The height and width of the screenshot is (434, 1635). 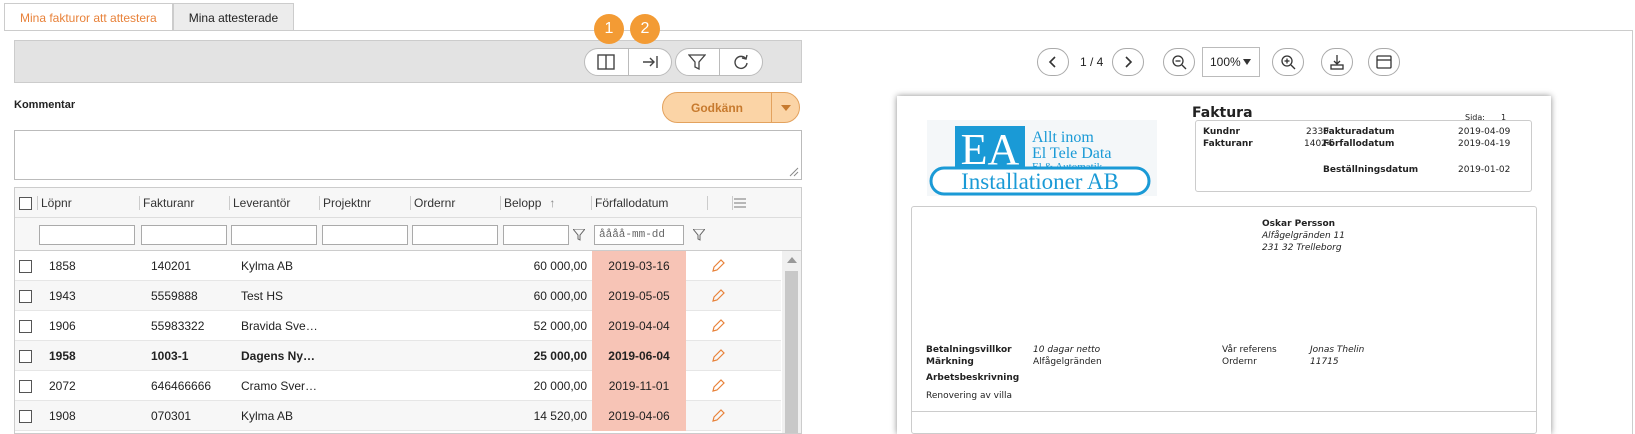 What do you see at coordinates (1092, 62) in the screenshot?
I see `page-indicator: 1 / 4` at bounding box center [1092, 62].